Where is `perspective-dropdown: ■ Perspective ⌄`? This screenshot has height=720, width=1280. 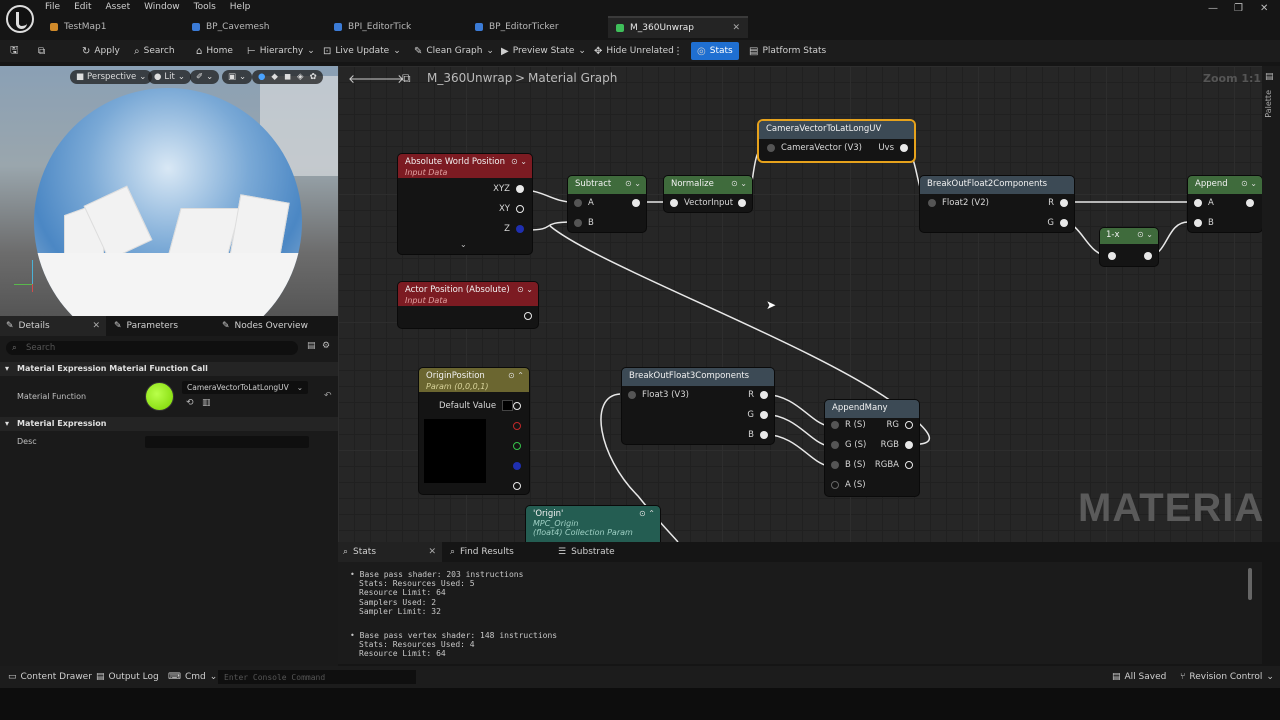 perspective-dropdown: ■ Perspective ⌄ is located at coordinates (111, 77).